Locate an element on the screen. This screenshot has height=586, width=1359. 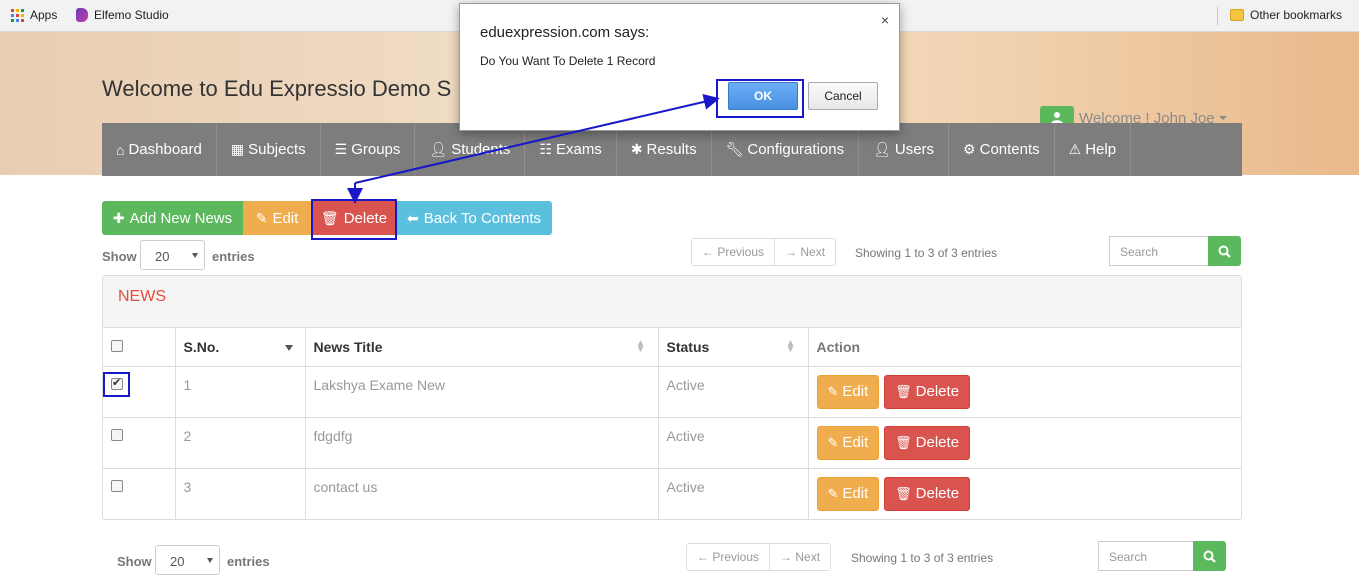
bookmark-other: Other bookmarks is located at coordinates (1286, 15).